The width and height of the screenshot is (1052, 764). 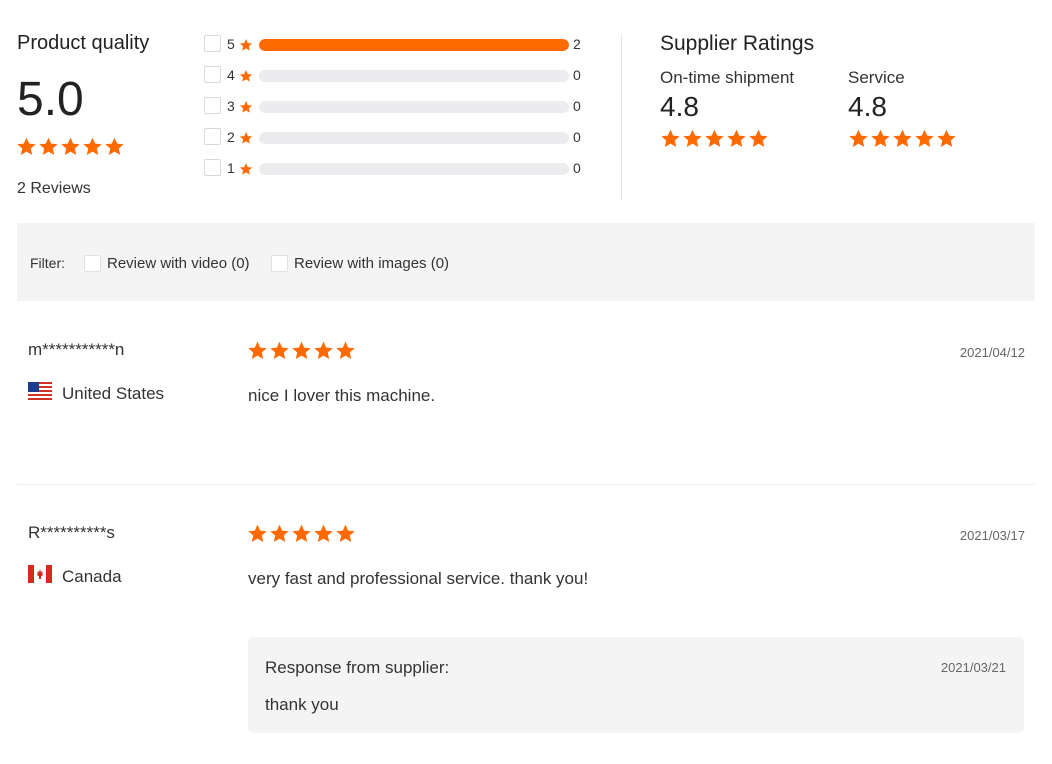 I want to click on distribution-bar-fill, so click(x=414, y=45).